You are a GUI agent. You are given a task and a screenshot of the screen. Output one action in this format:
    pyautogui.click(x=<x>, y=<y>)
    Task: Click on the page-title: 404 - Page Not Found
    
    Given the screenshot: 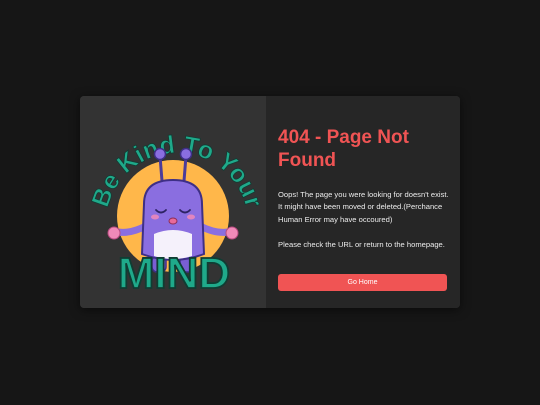 What is the action you would take?
    pyautogui.click(x=343, y=149)
    